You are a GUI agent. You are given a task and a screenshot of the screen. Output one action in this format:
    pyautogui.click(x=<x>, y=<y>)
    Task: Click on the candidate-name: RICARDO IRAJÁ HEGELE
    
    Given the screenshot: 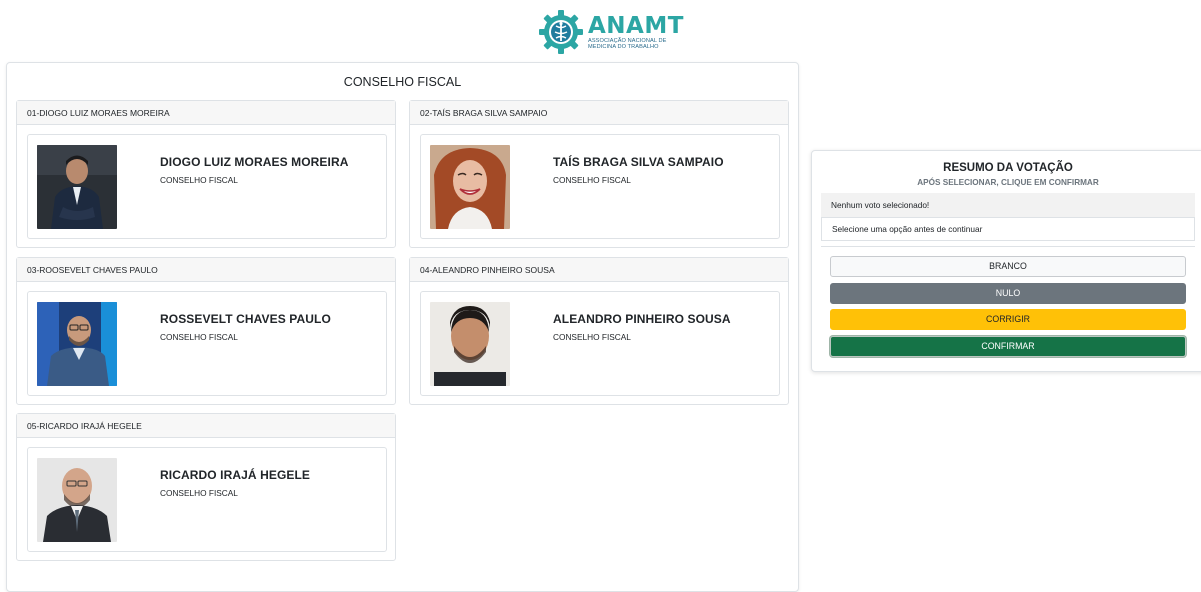 What is the action you would take?
    pyautogui.click(x=235, y=475)
    